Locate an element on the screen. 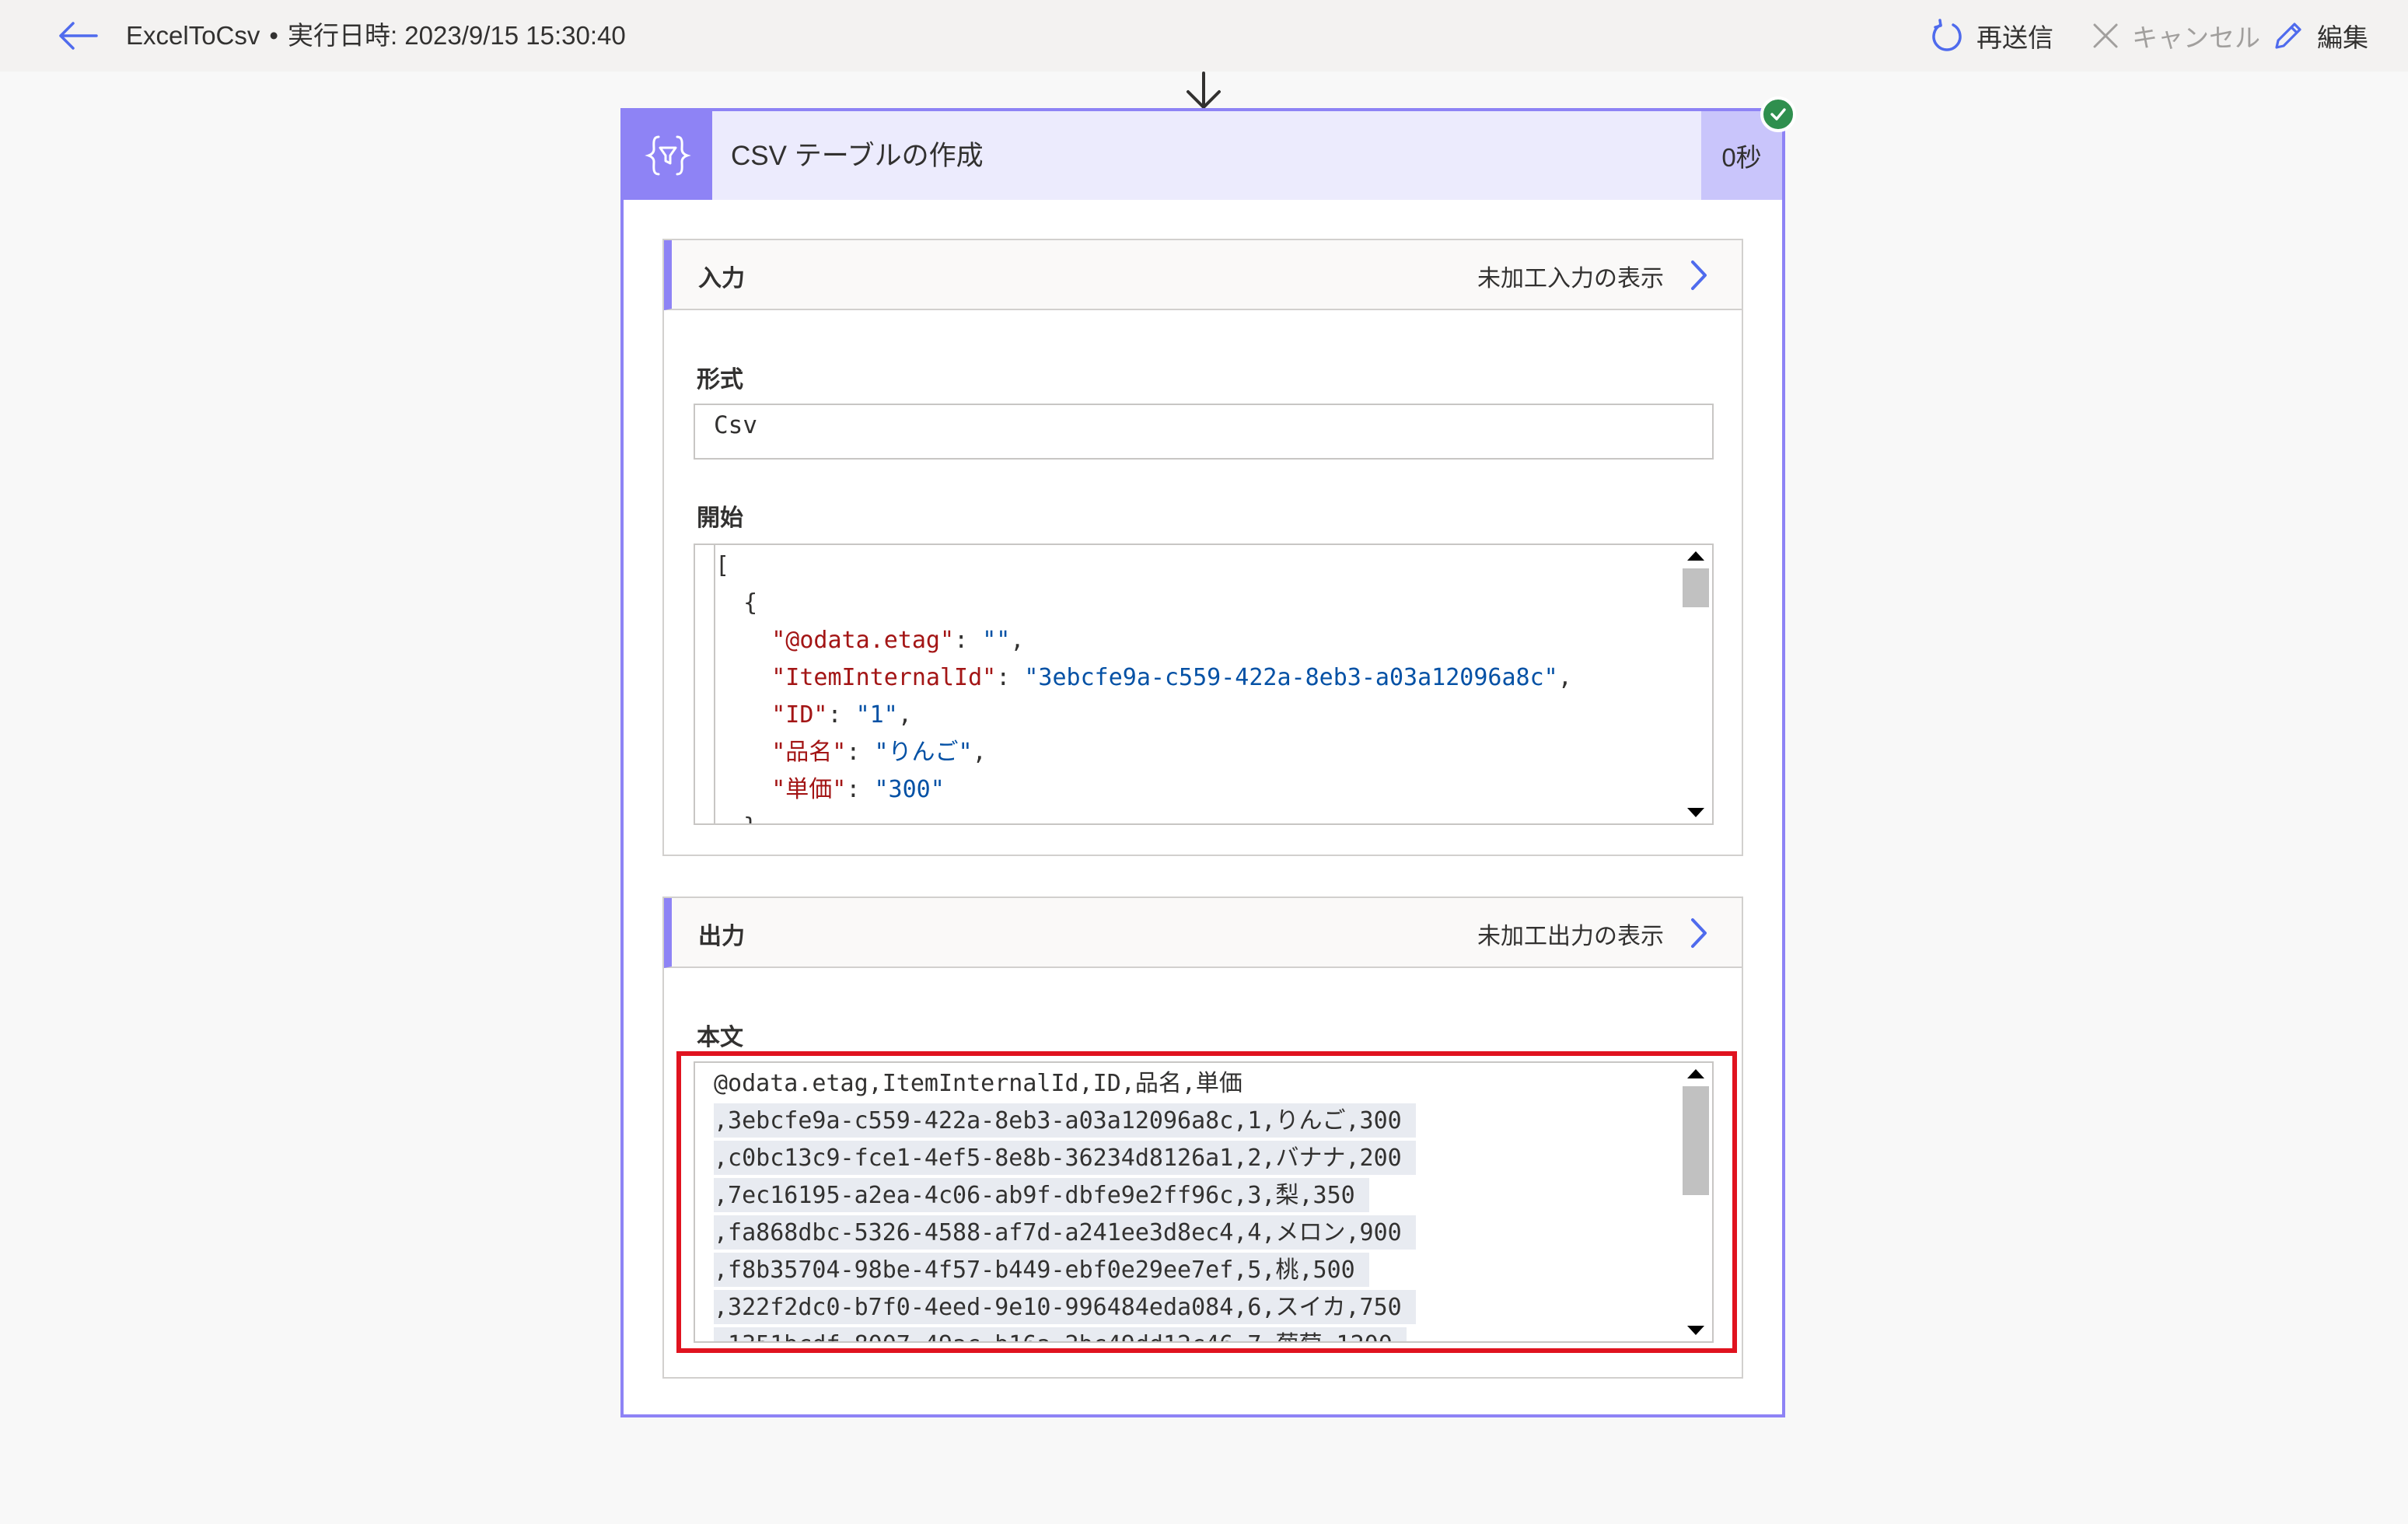  json-key: "ID" is located at coordinates (799, 715).